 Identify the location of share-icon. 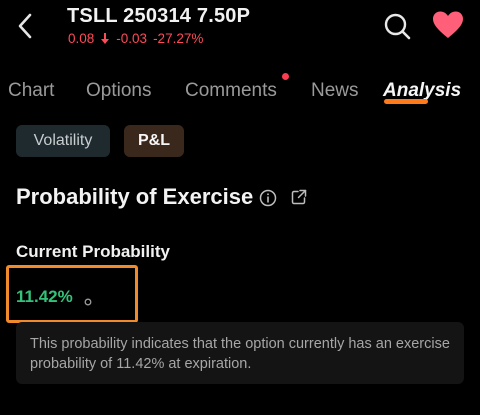
(299, 197).